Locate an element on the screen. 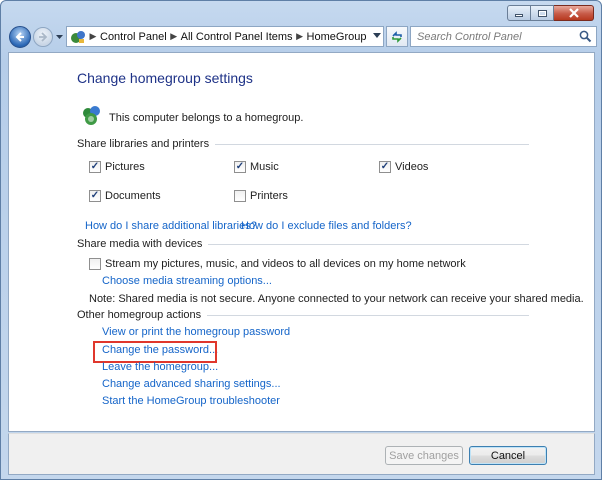 This screenshot has width=602, height=480. forward-arrow-icon is located at coordinates (43, 37).